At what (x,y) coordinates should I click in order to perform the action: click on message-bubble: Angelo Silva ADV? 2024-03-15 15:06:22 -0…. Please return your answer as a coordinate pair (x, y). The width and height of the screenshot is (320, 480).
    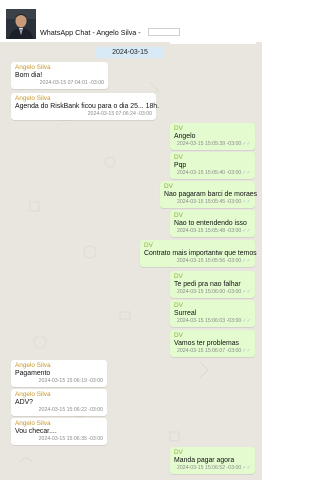
    Looking at the image, I should click on (59, 402).